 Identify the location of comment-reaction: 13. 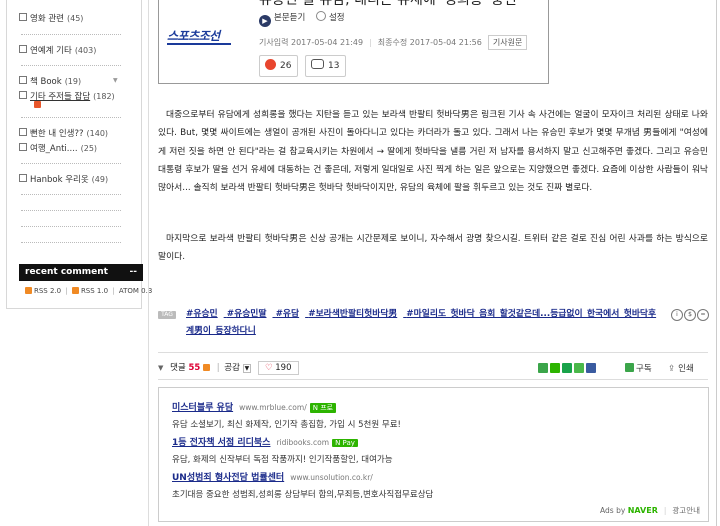
(326, 66).